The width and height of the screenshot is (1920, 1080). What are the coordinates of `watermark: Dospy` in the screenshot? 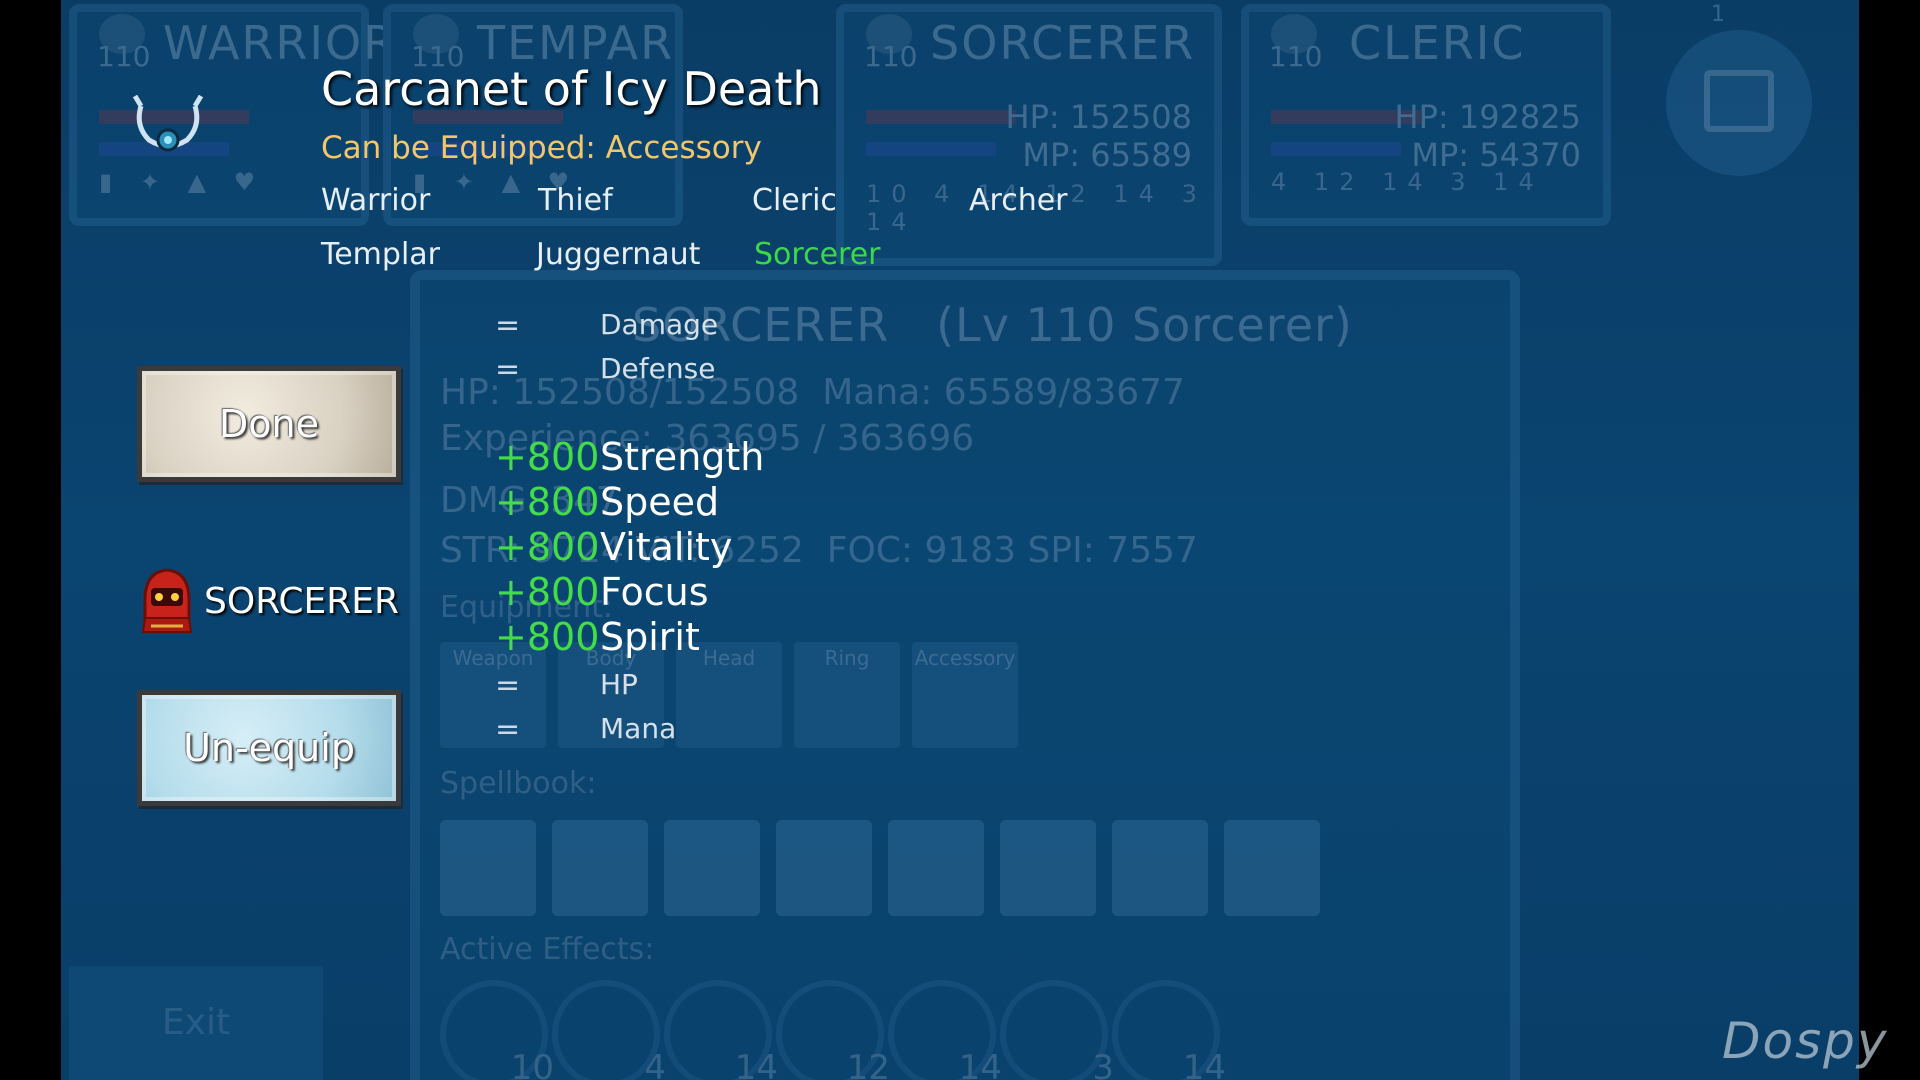 It's located at (1805, 1041).